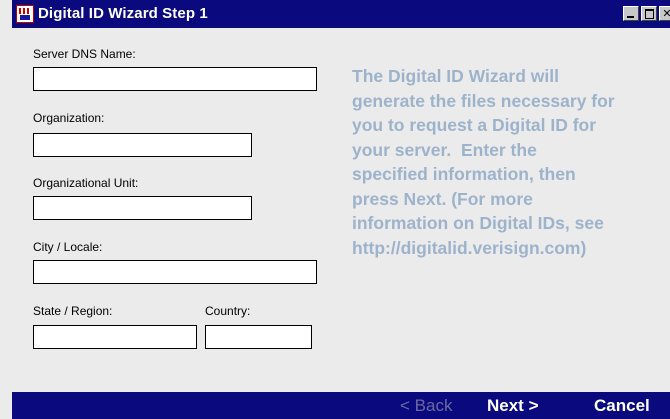  I want to click on instructions-line: specified information, then, so click(464, 174).